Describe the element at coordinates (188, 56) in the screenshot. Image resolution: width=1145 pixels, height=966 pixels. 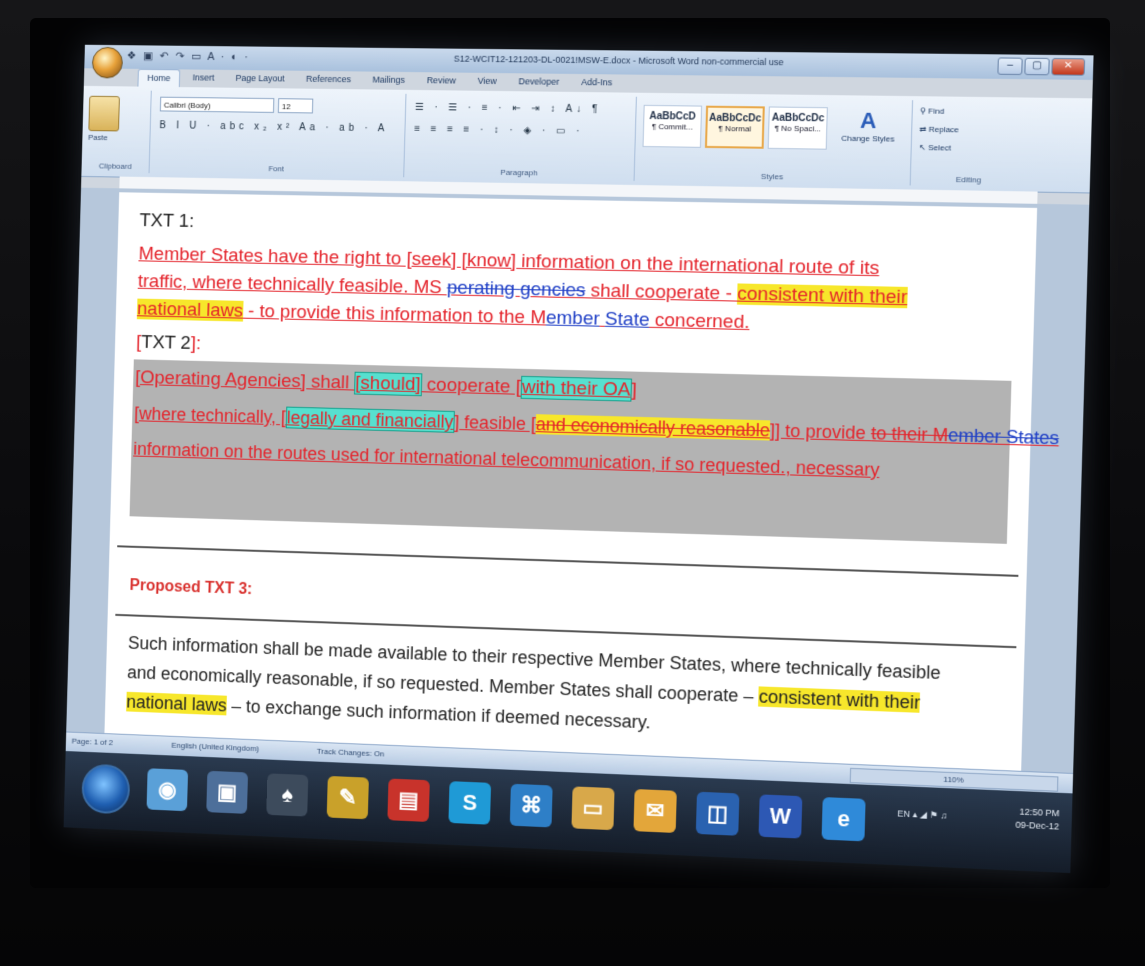
I see `quick-access-toolbar: ❖ ▣ ↶ ↷ ▭ A · ◐ ·` at that location.